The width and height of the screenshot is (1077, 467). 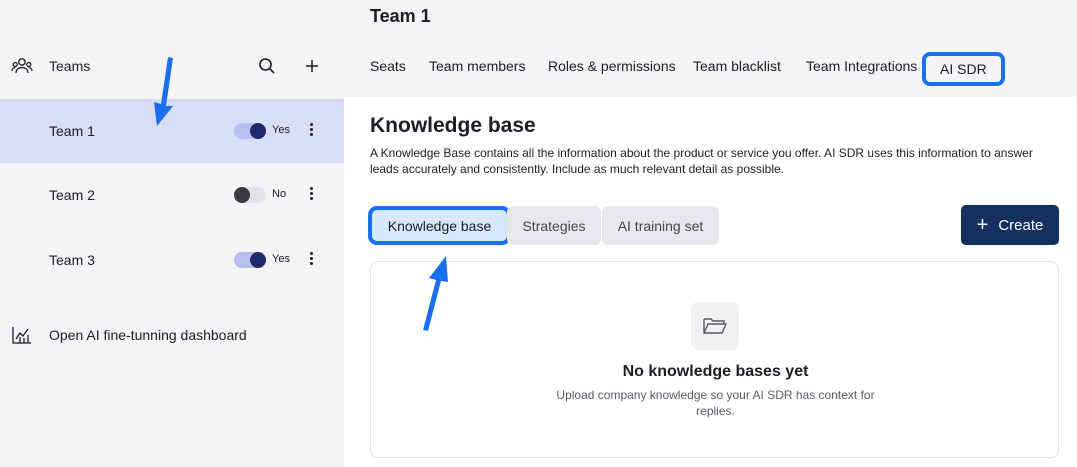 I want to click on team-name: Team 2, so click(x=72, y=195).